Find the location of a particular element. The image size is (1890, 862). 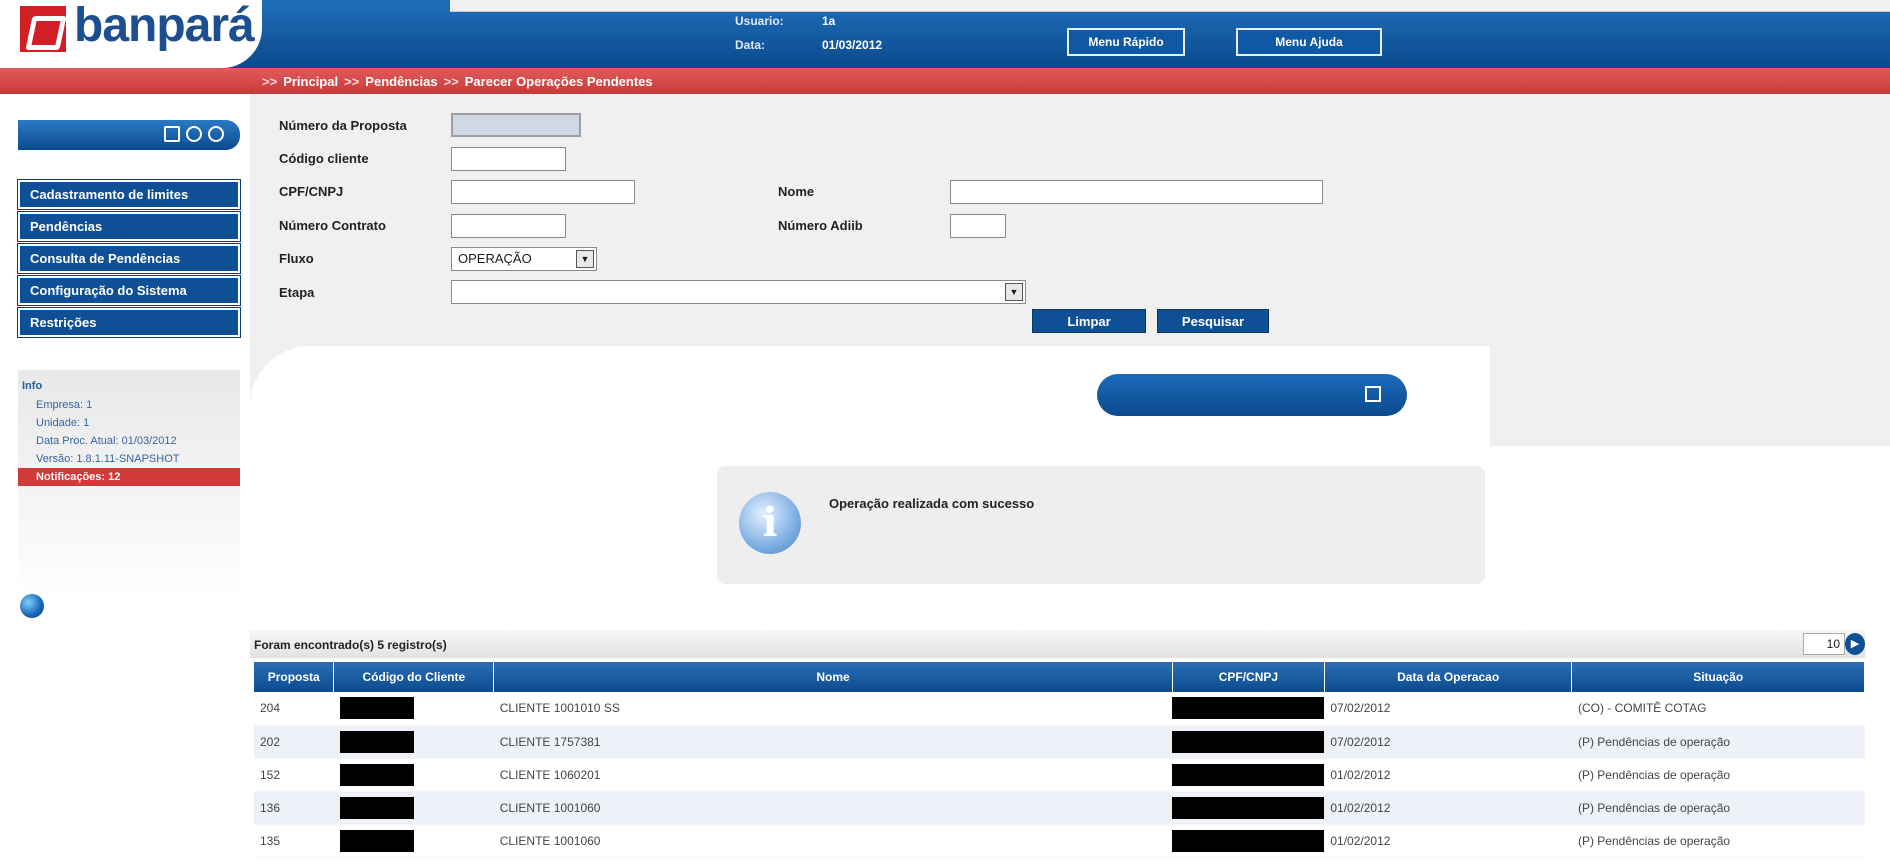

fluxo-value: OPERAÇÃO is located at coordinates (495, 258).